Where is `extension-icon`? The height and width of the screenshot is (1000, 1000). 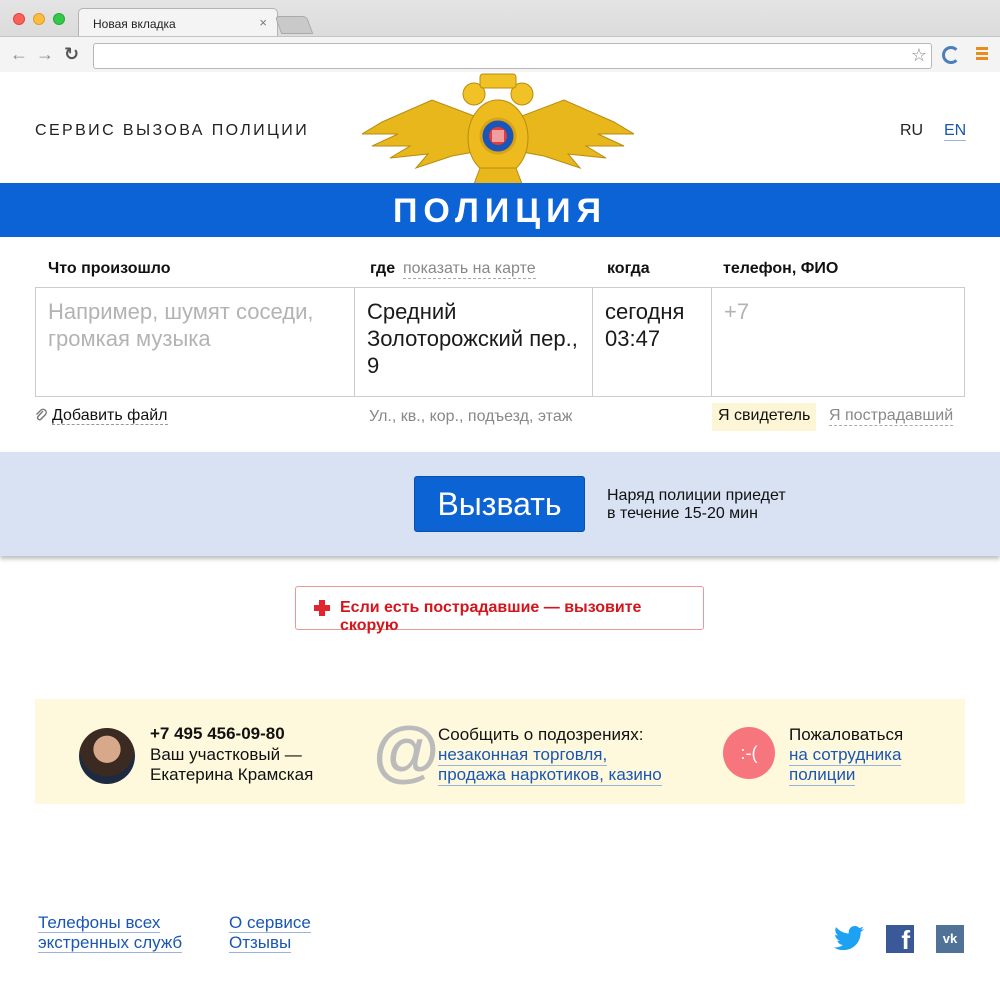 extension-icon is located at coordinates (951, 55).